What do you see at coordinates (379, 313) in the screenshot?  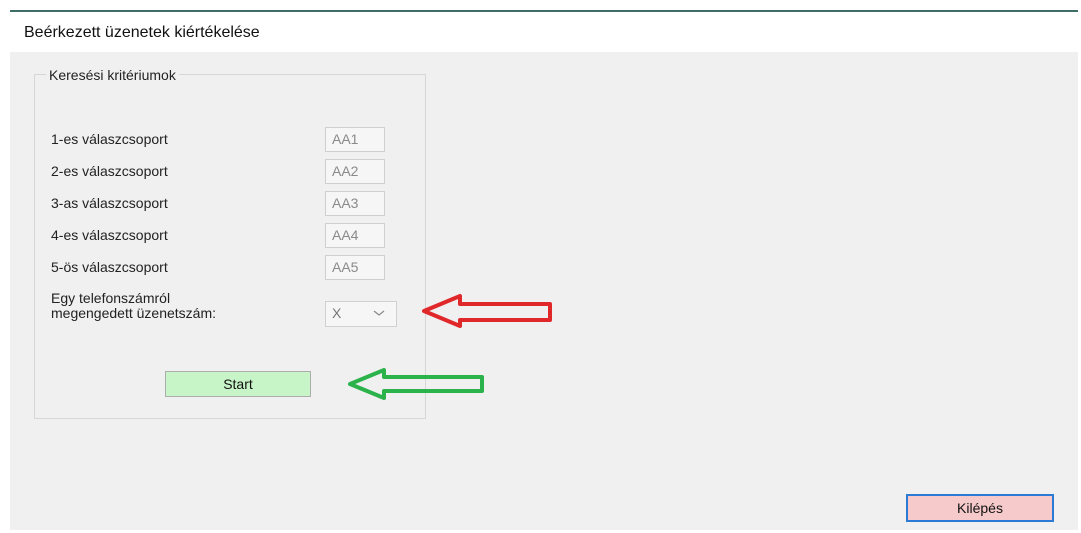 I see `chevron-down-icon` at bounding box center [379, 313].